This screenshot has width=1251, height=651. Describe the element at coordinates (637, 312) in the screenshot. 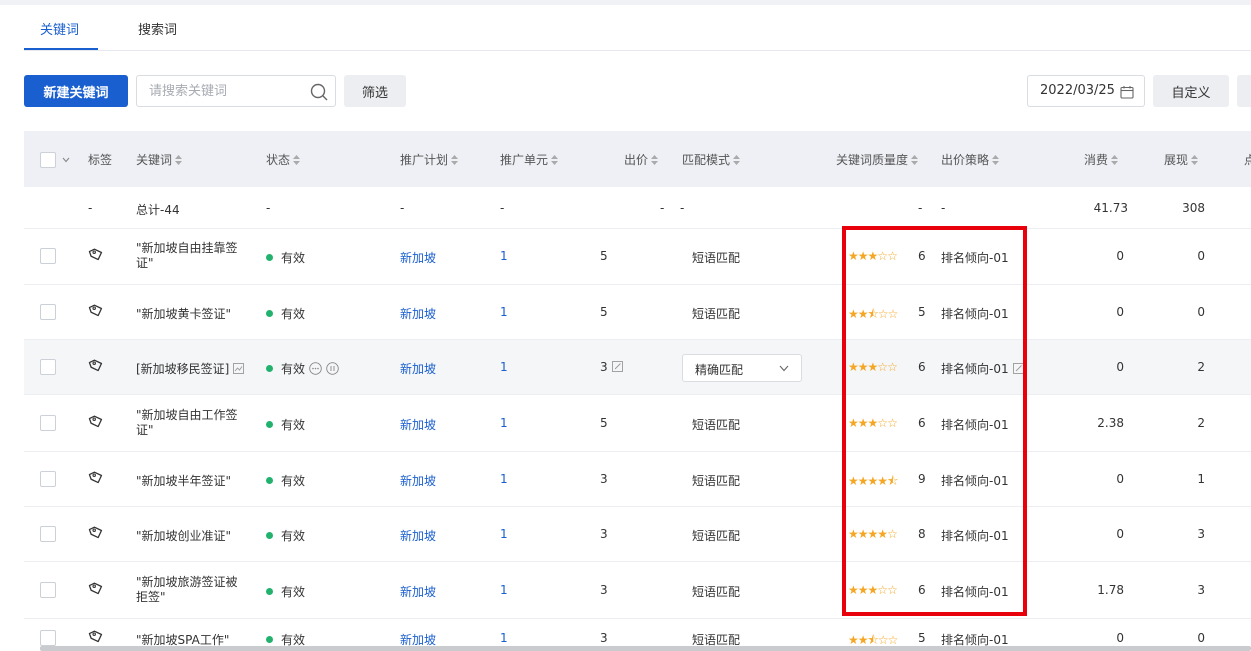

I see `table-row: "新加坡黄卡签证" 有效 新加坡 1 5 短语匹配 ★★⯪☆☆ 5 排名倾向-01 0 0` at that location.